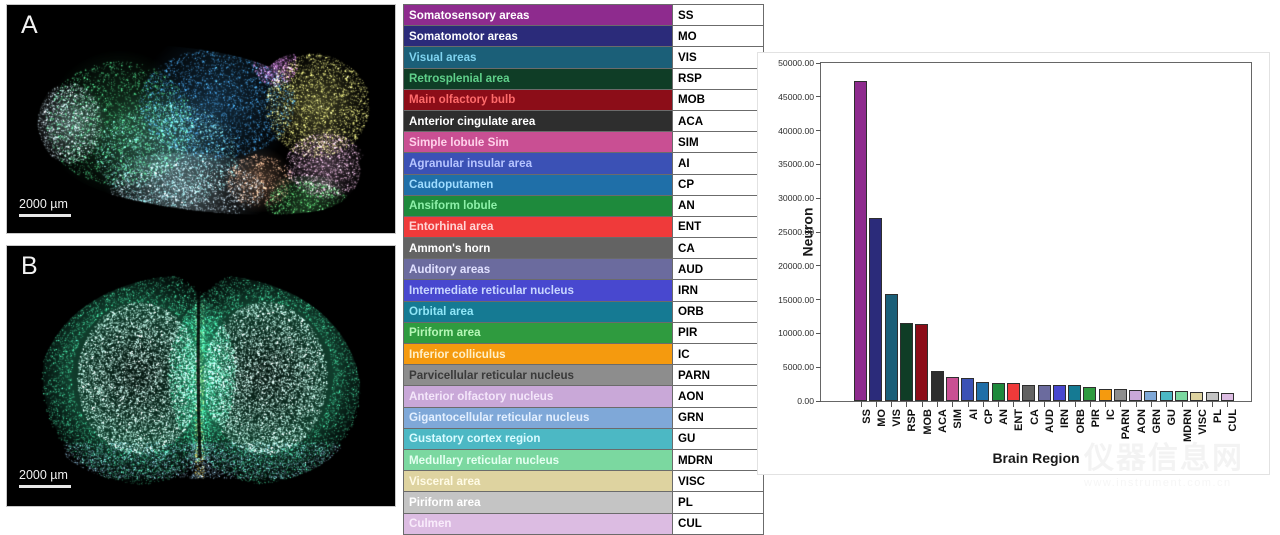 Image resolution: width=1280 pixels, height=535 pixels. Describe the element at coordinates (1138, 411) in the screenshot. I see `bar-slot: AON` at that location.